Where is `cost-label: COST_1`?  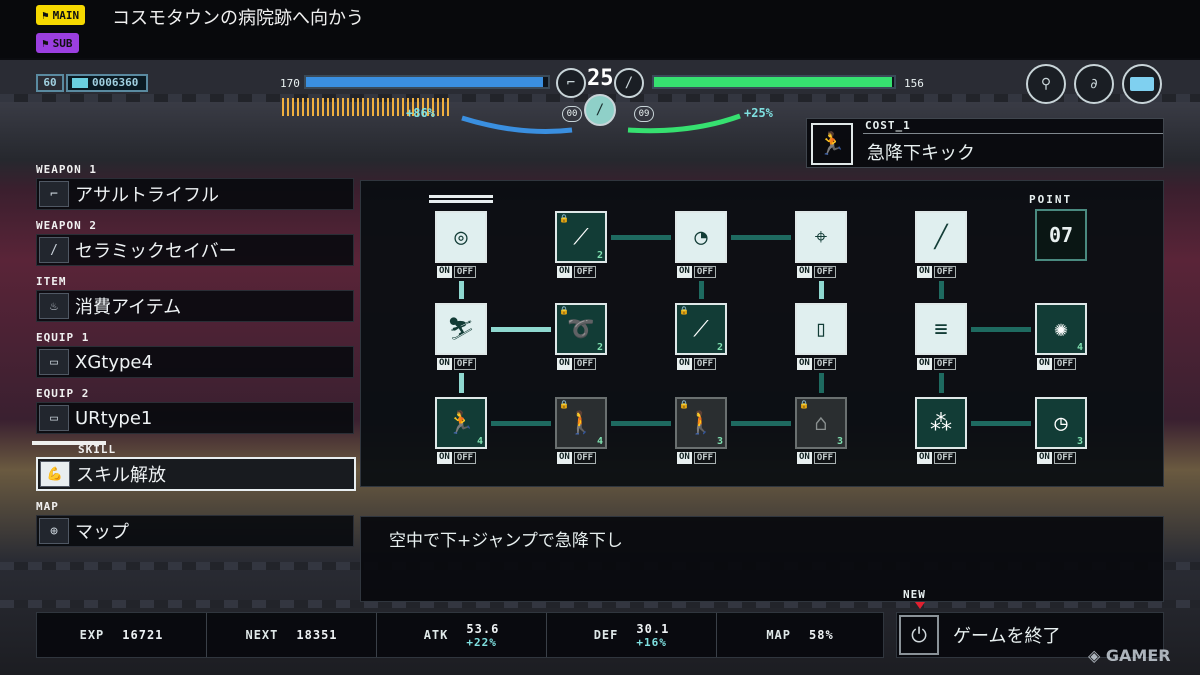 cost-label: COST_1 is located at coordinates (888, 125).